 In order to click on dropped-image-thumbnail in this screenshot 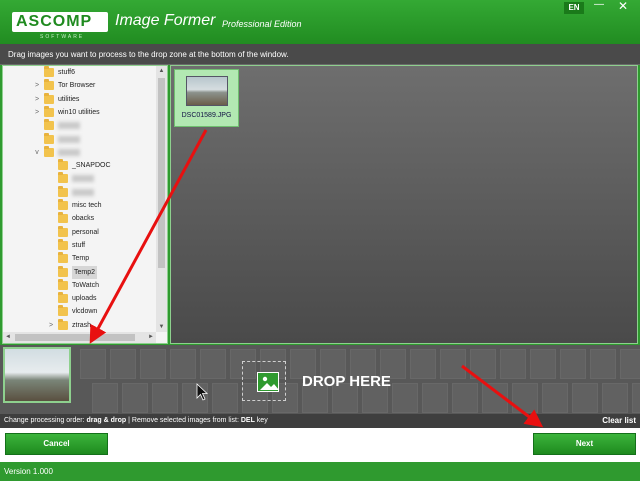, I will do `click(37, 375)`.